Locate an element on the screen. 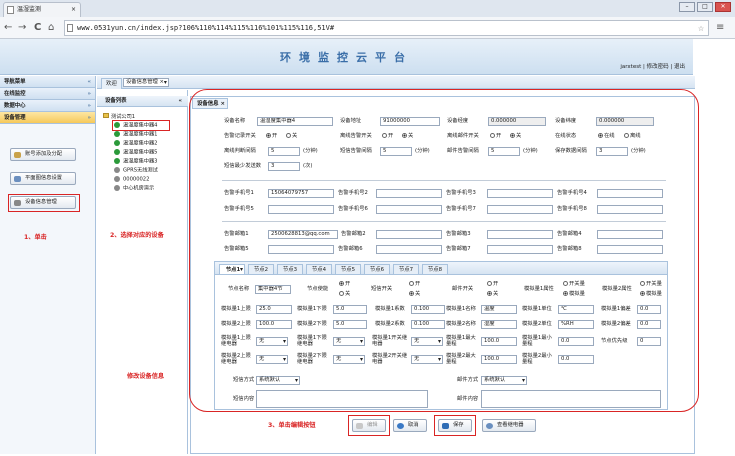 This screenshot has width=735, height=456. user-links: jarxtest | 修改密码 | 退出 is located at coordinates (652, 66).